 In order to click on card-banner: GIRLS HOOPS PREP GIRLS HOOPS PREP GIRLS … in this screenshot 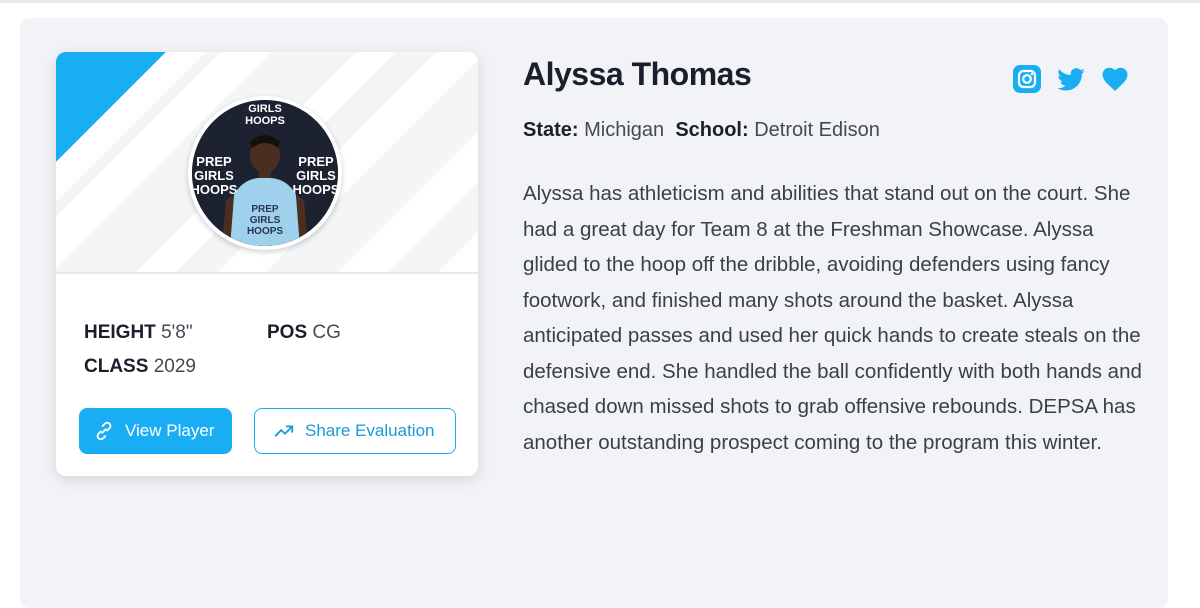, I will do `click(267, 163)`.